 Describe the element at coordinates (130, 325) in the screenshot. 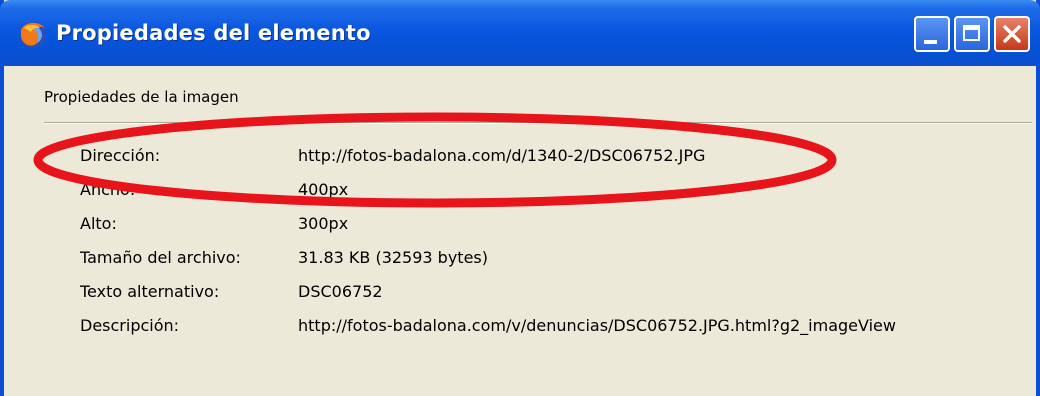

I see `property-label: Descripción:` at that location.